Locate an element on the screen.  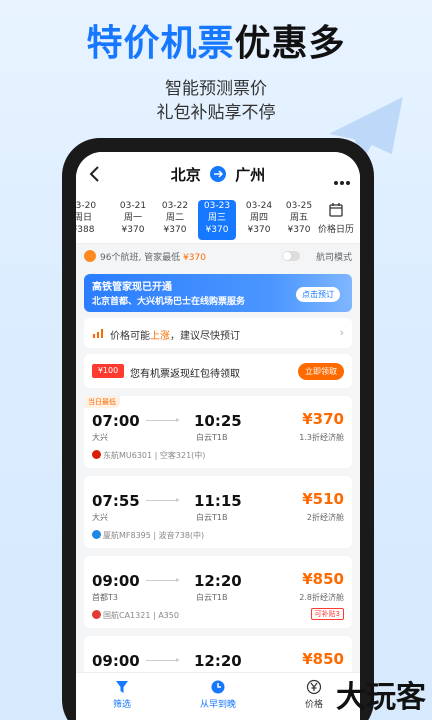
banner-book-button: 点击预订 is located at coordinates (318, 294).